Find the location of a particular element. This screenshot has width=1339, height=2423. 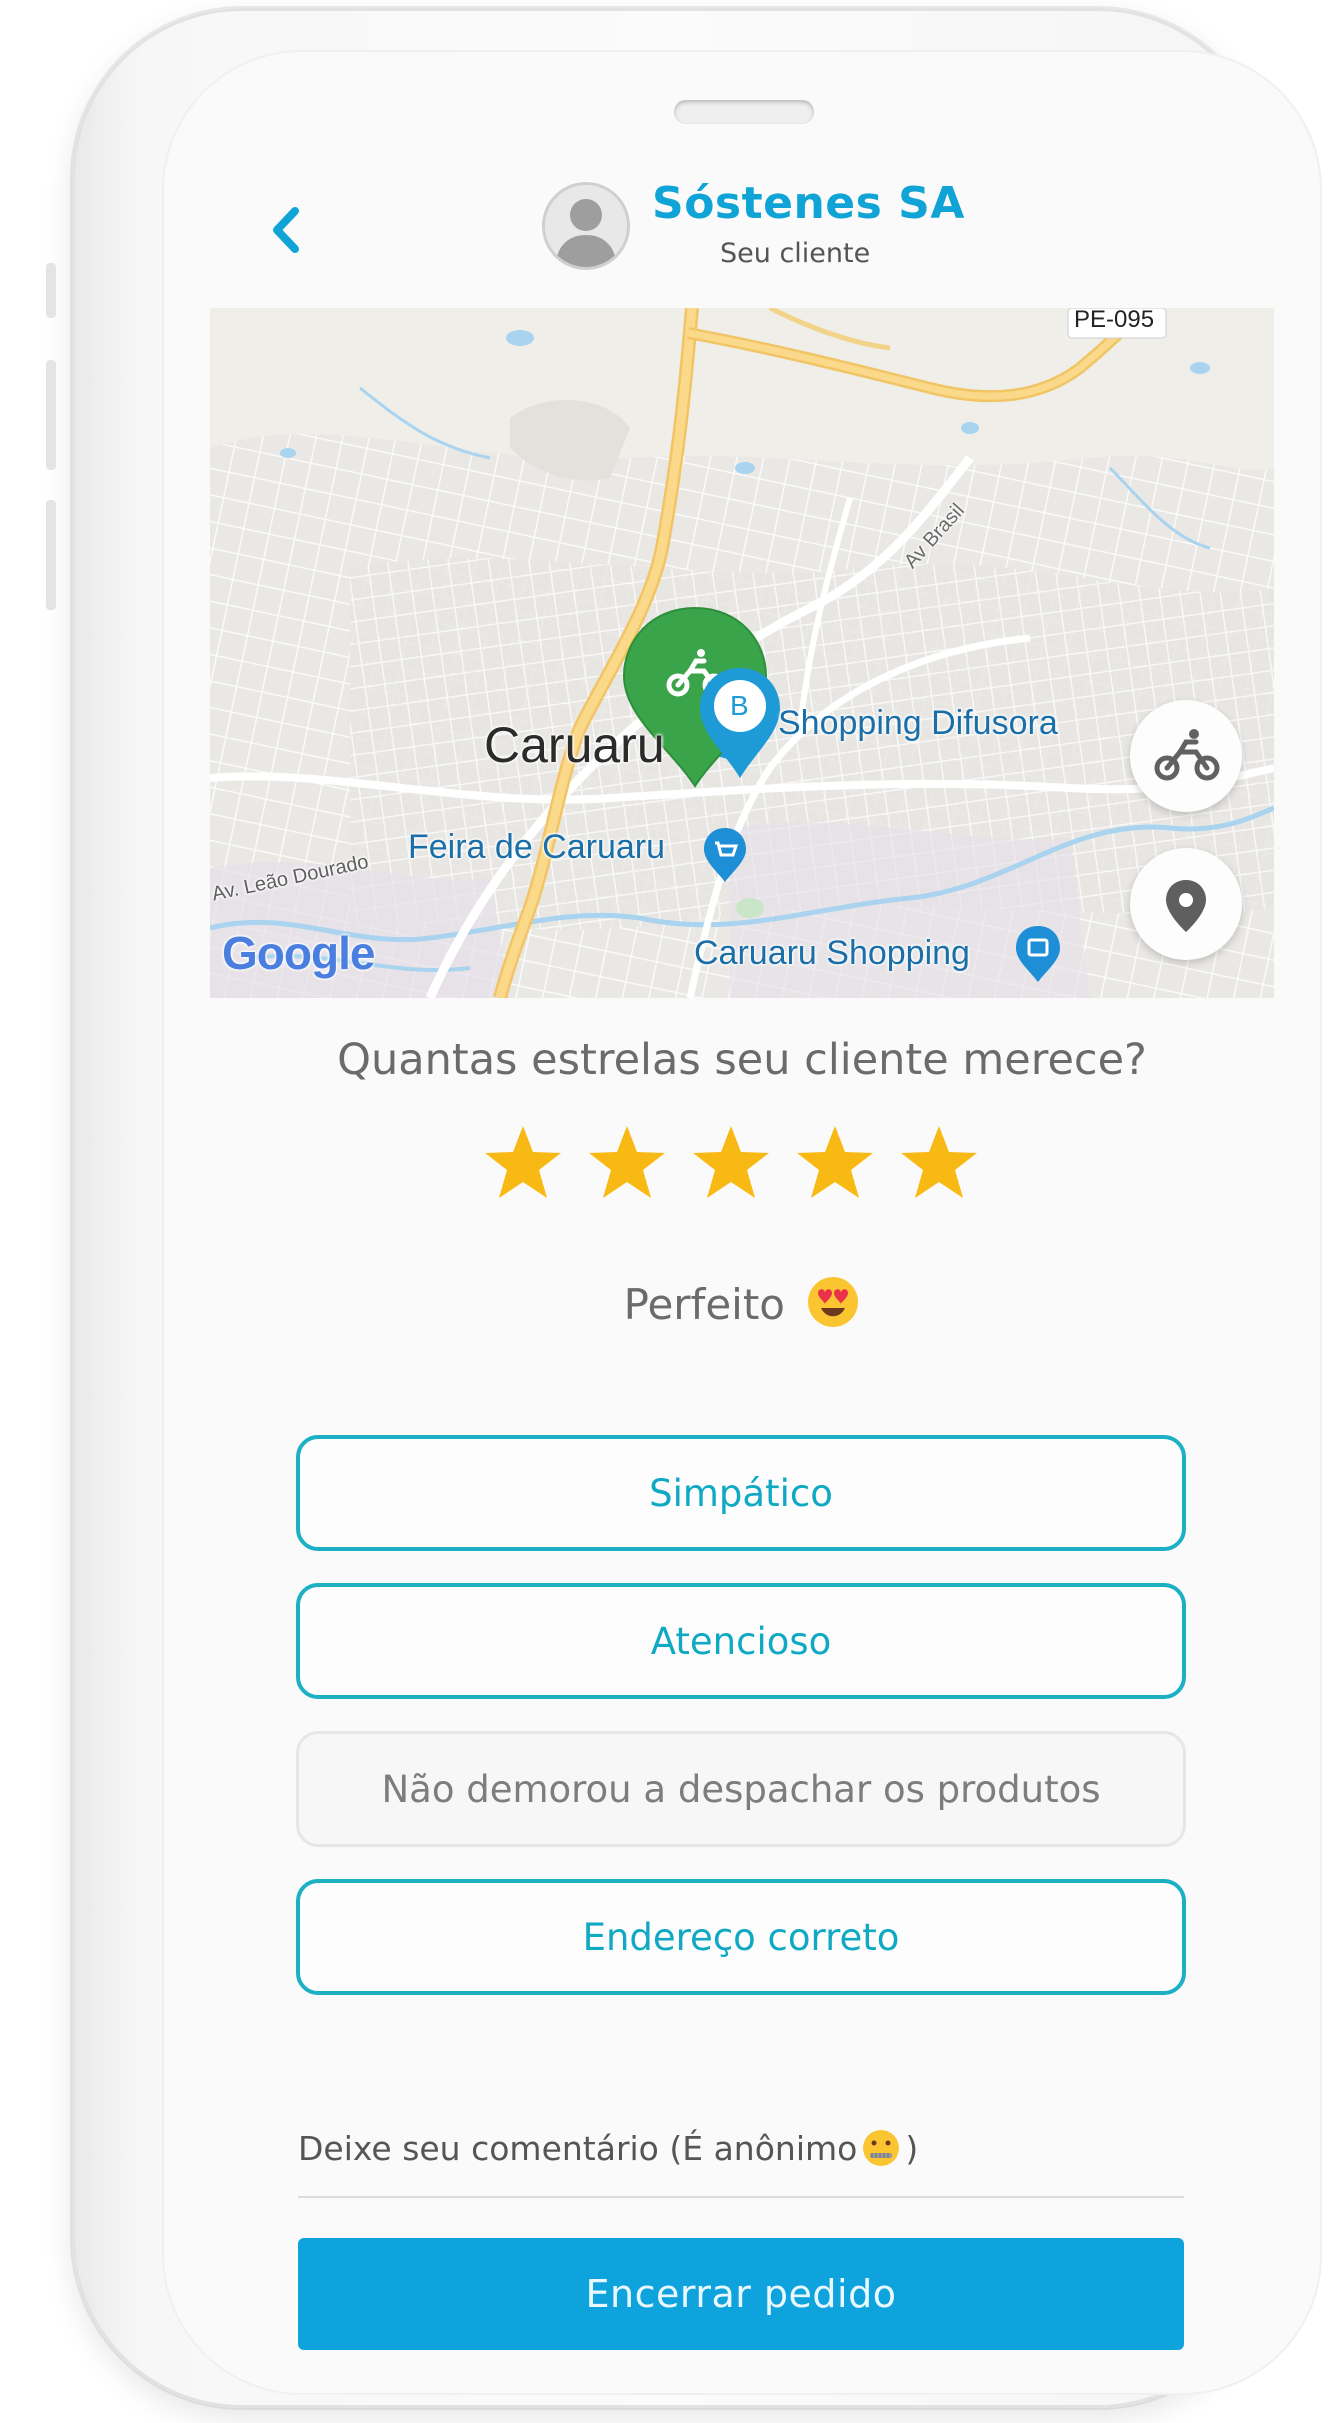

motorcycle-location-button is located at coordinates (1186, 756).